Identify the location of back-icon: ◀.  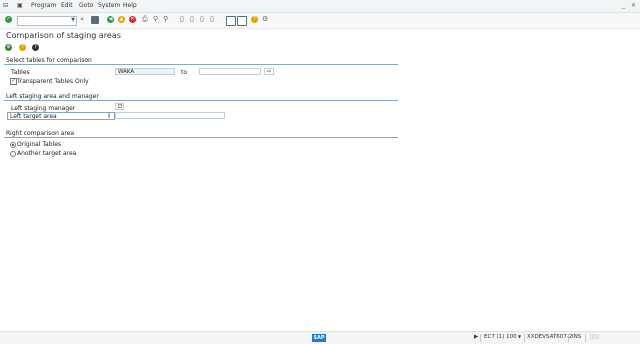
(110, 19).